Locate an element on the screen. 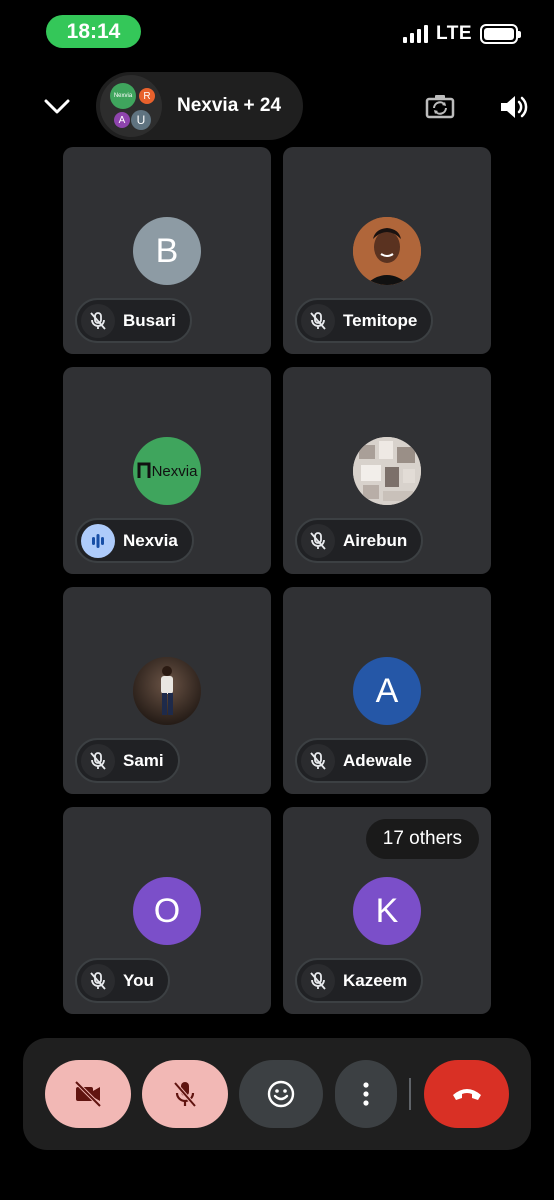 This screenshot has width=554, height=1200. mic-off-button is located at coordinates (185, 1094).